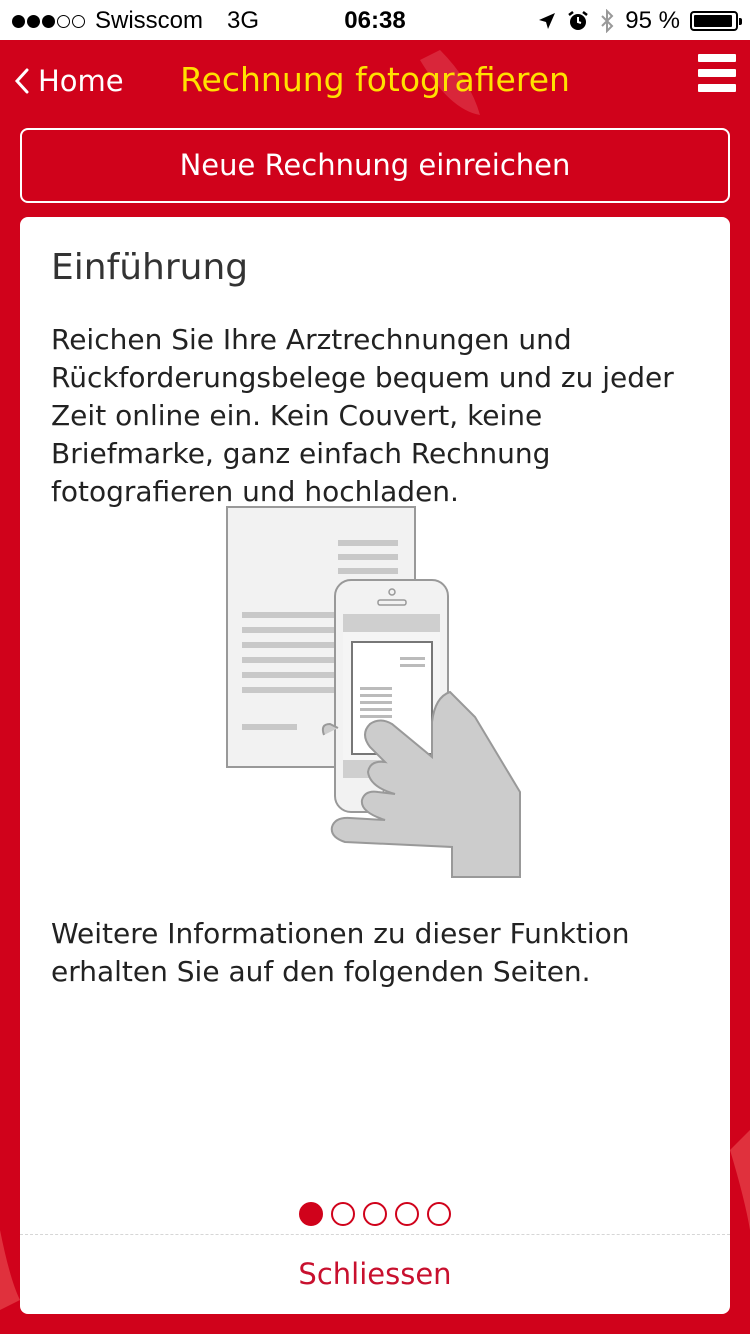 This screenshot has height=1334, width=750. Describe the element at coordinates (578, 20) in the screenshot. I see `alarm-icon` at that location.